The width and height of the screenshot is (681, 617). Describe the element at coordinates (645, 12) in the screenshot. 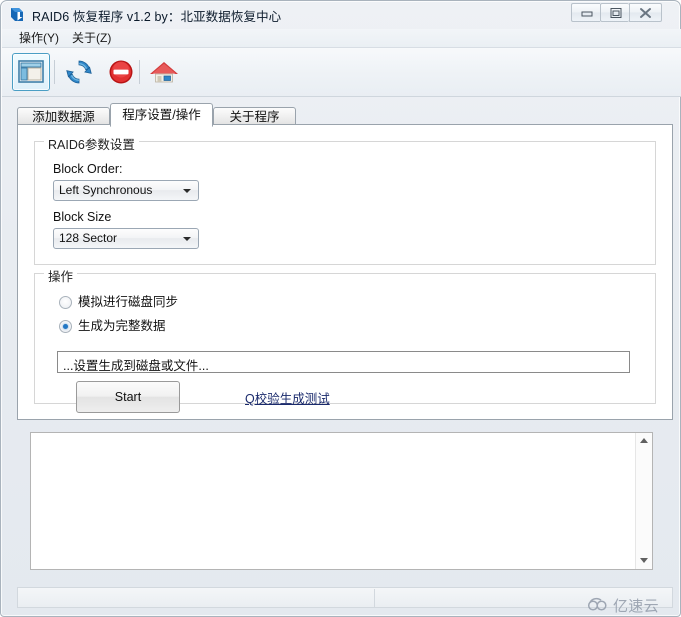

I see `close-button` at that location.